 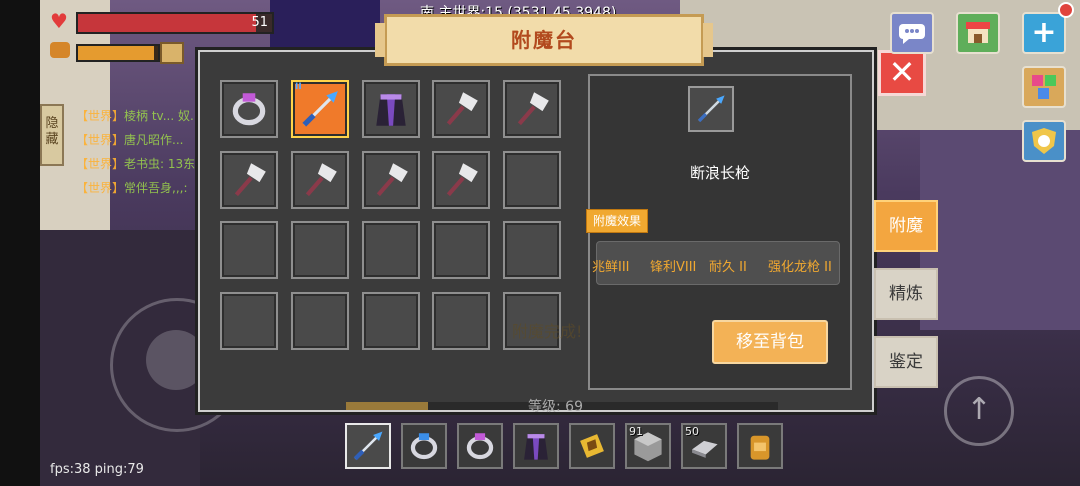 I want to click on hunger-bar-fill, so click(x=116, y=53).